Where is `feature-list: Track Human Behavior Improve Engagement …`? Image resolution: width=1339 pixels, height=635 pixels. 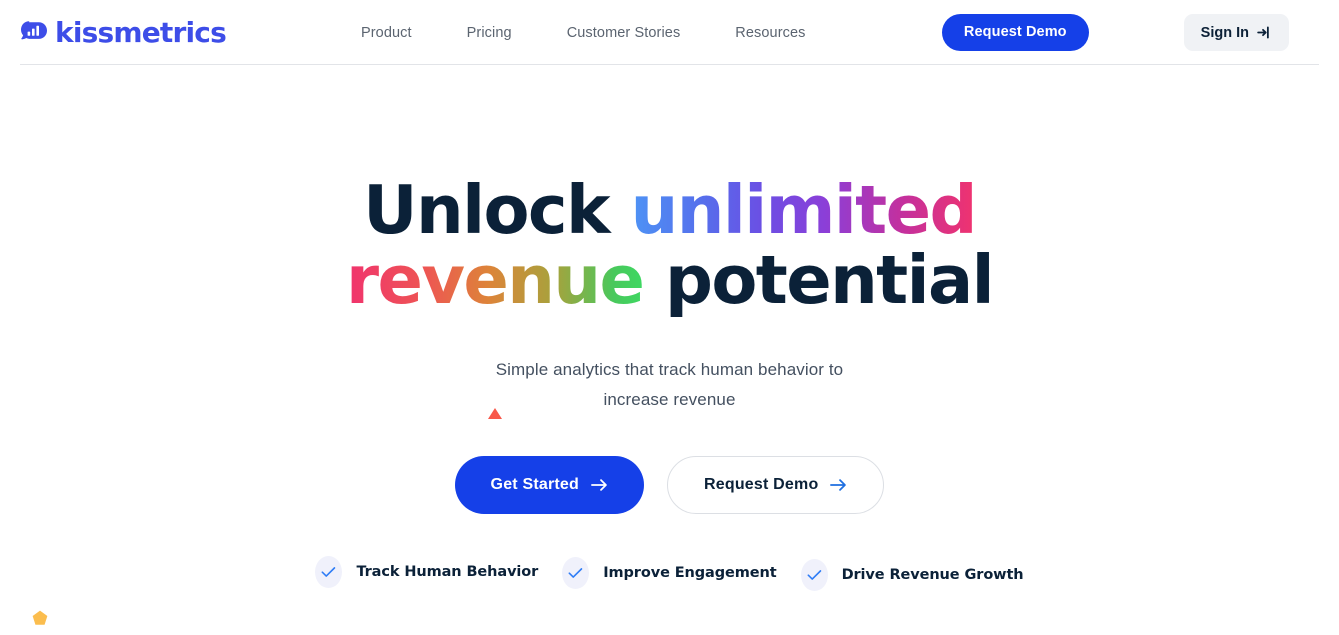 feature-list: Track Human Behavior Improve Engagement … is located at coordinates (669, 573).